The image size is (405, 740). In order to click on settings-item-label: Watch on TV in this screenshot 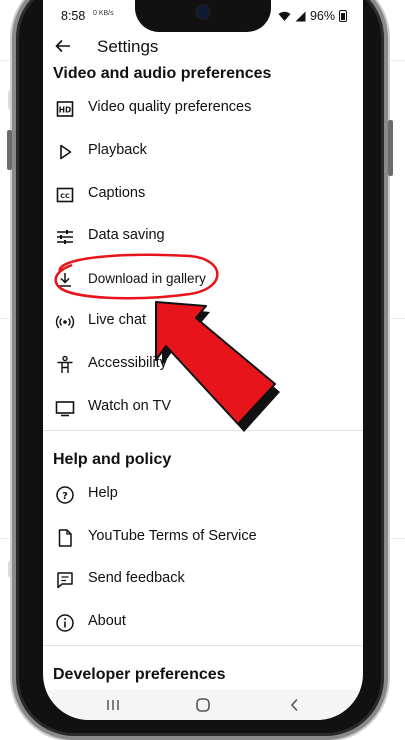, I will do `click(130, 406)`.